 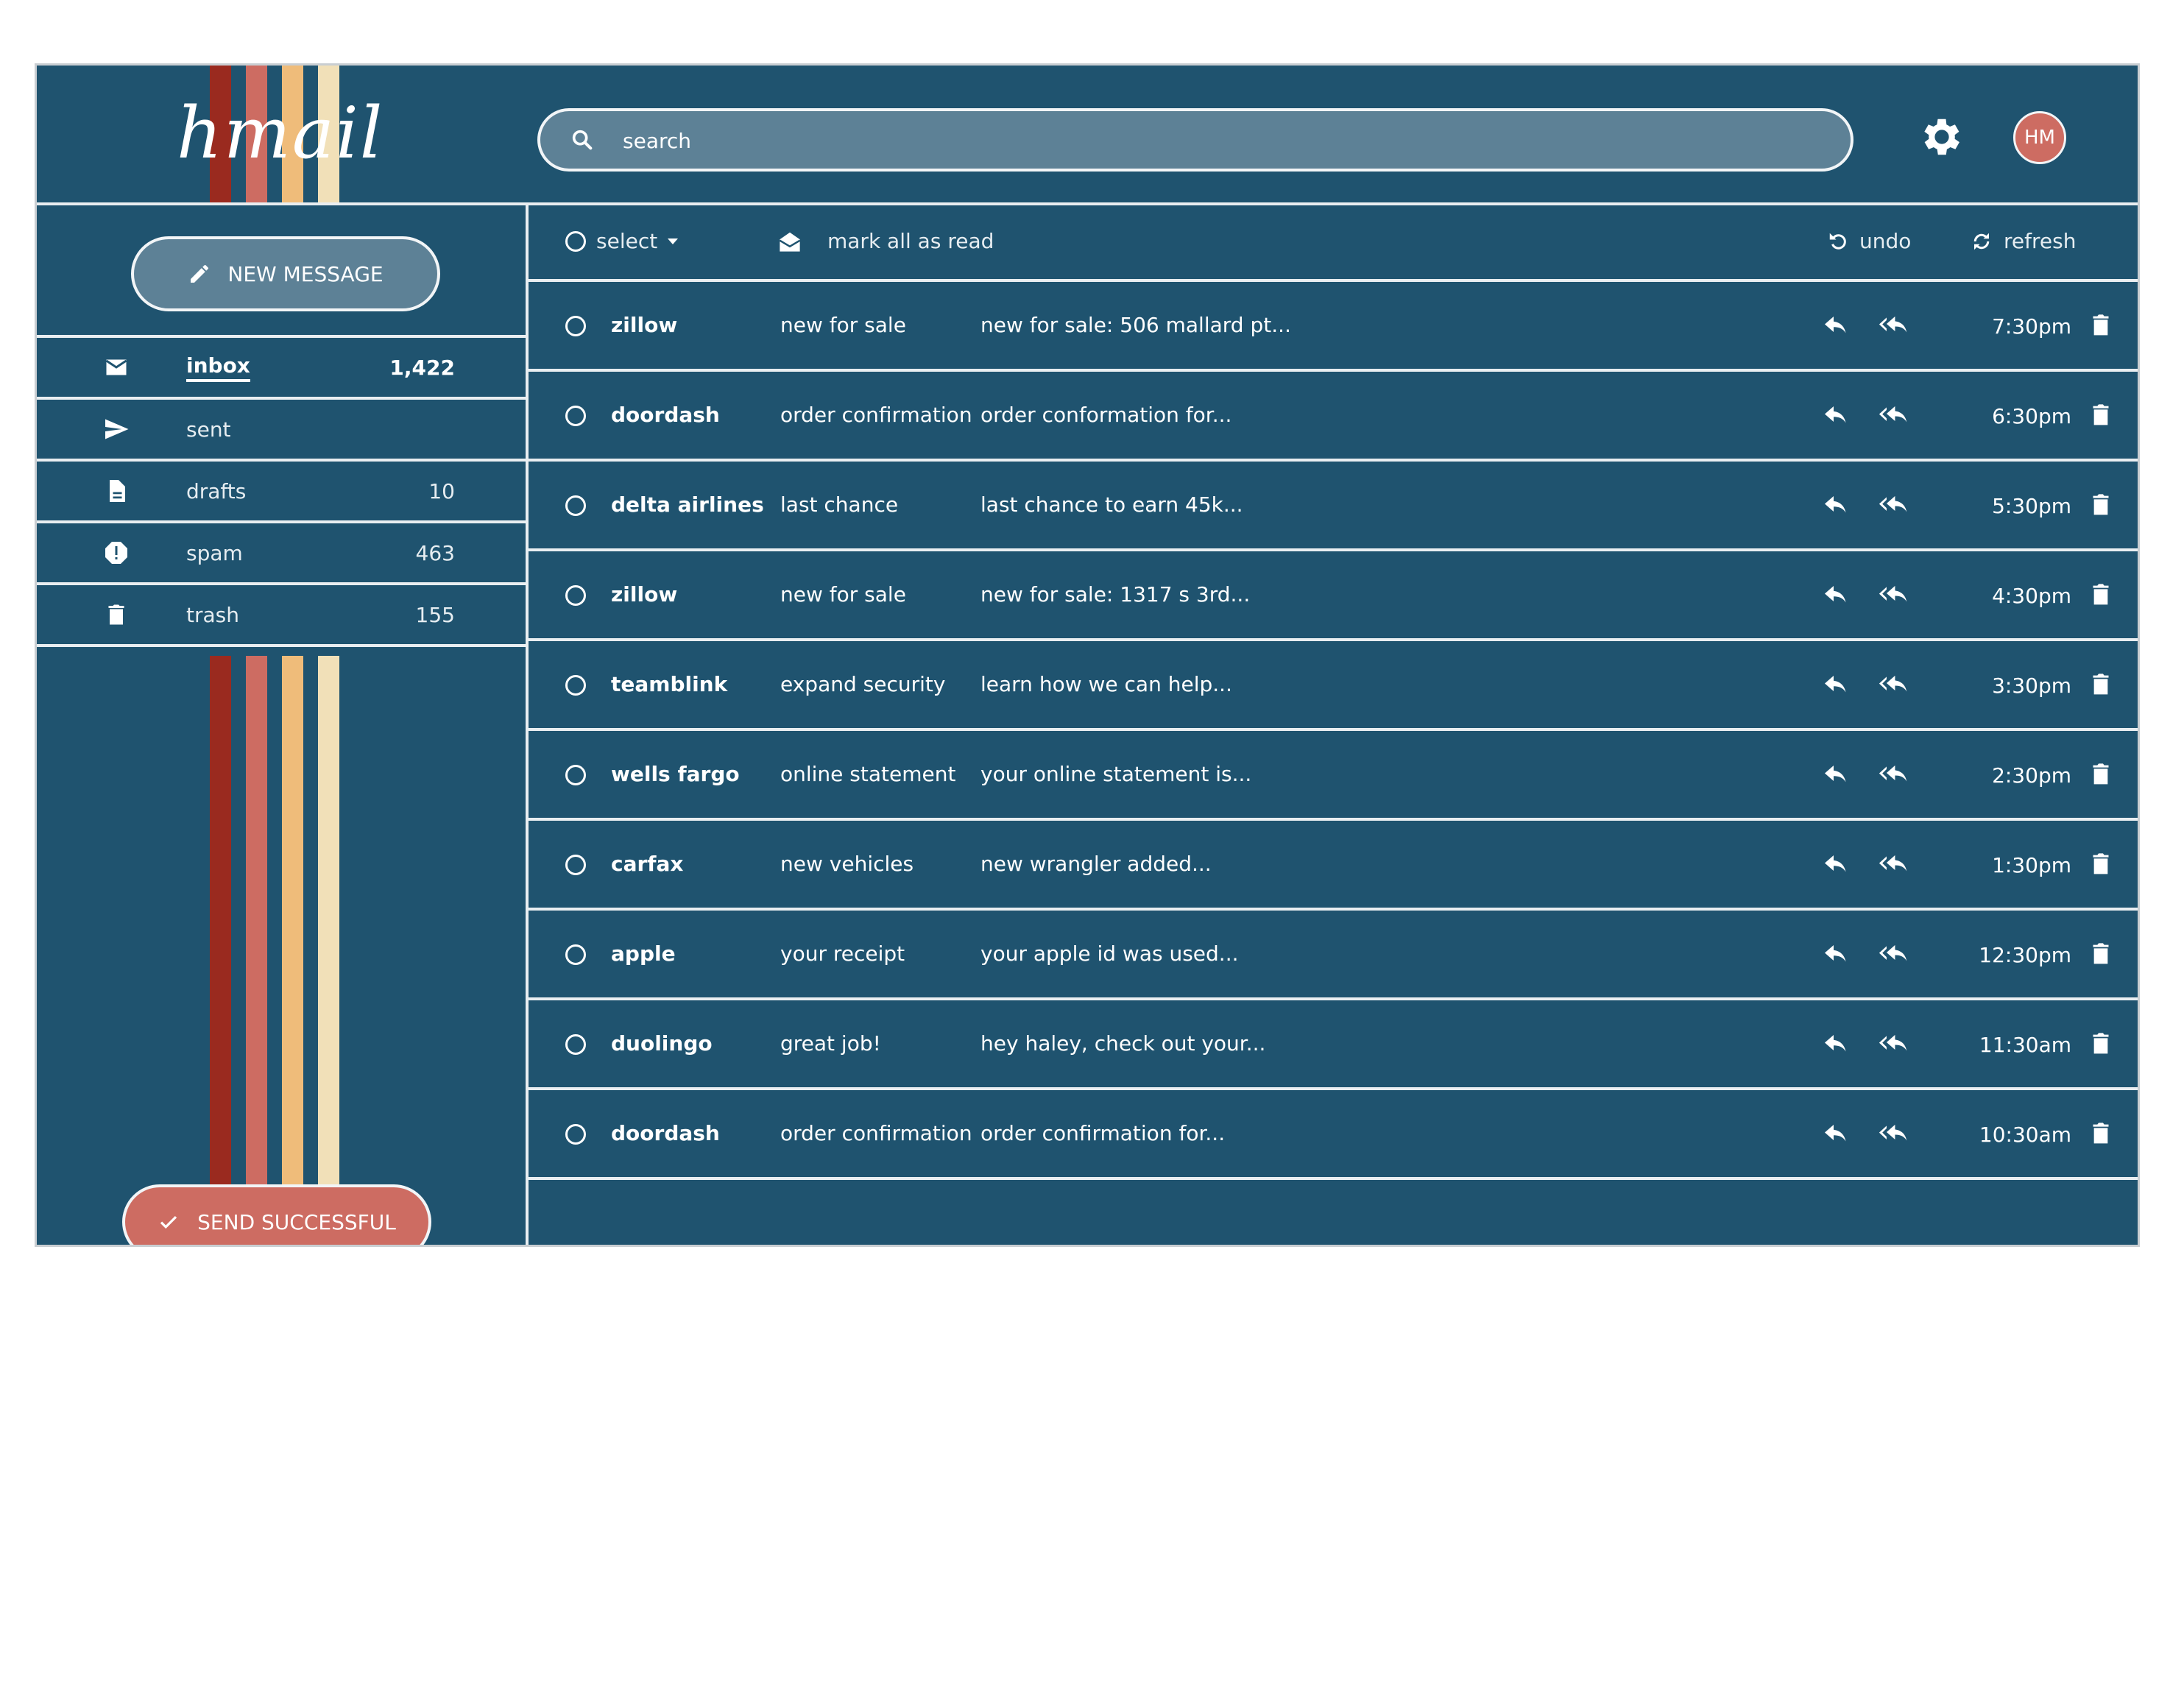 I want to click on document-icon, so click(x=117, y=491).